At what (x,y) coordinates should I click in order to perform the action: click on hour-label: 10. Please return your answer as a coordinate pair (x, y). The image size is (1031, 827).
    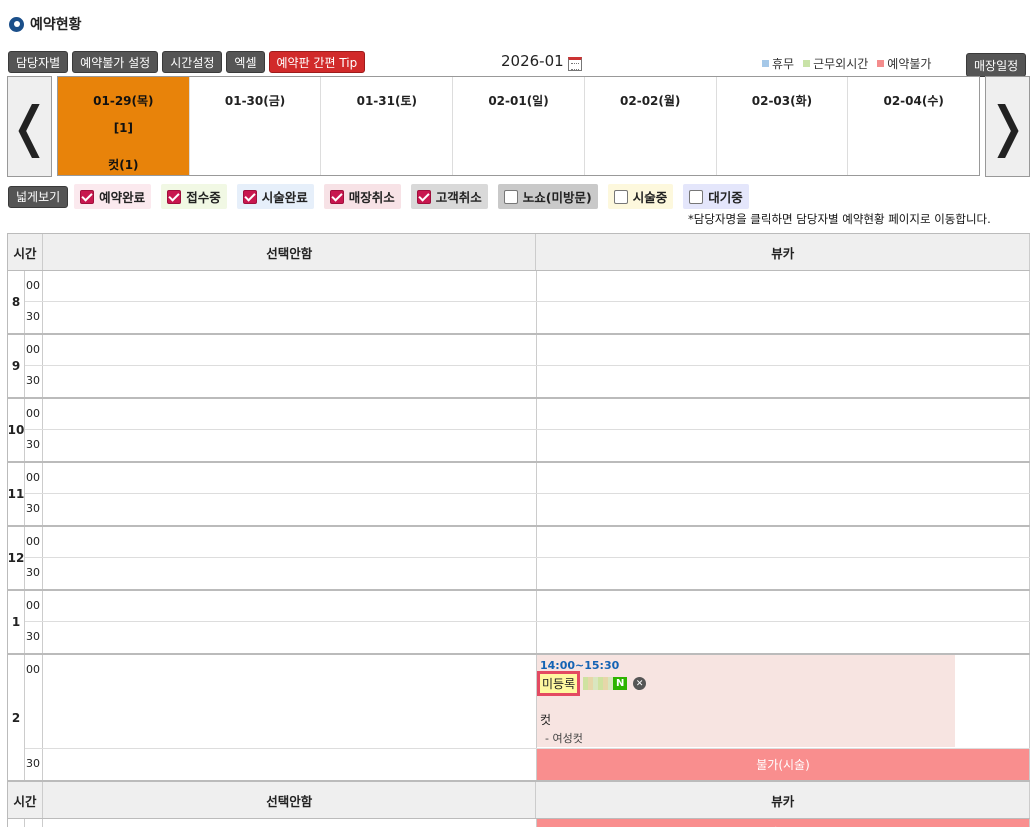
    Looking at the image, I should click on (16, 430).